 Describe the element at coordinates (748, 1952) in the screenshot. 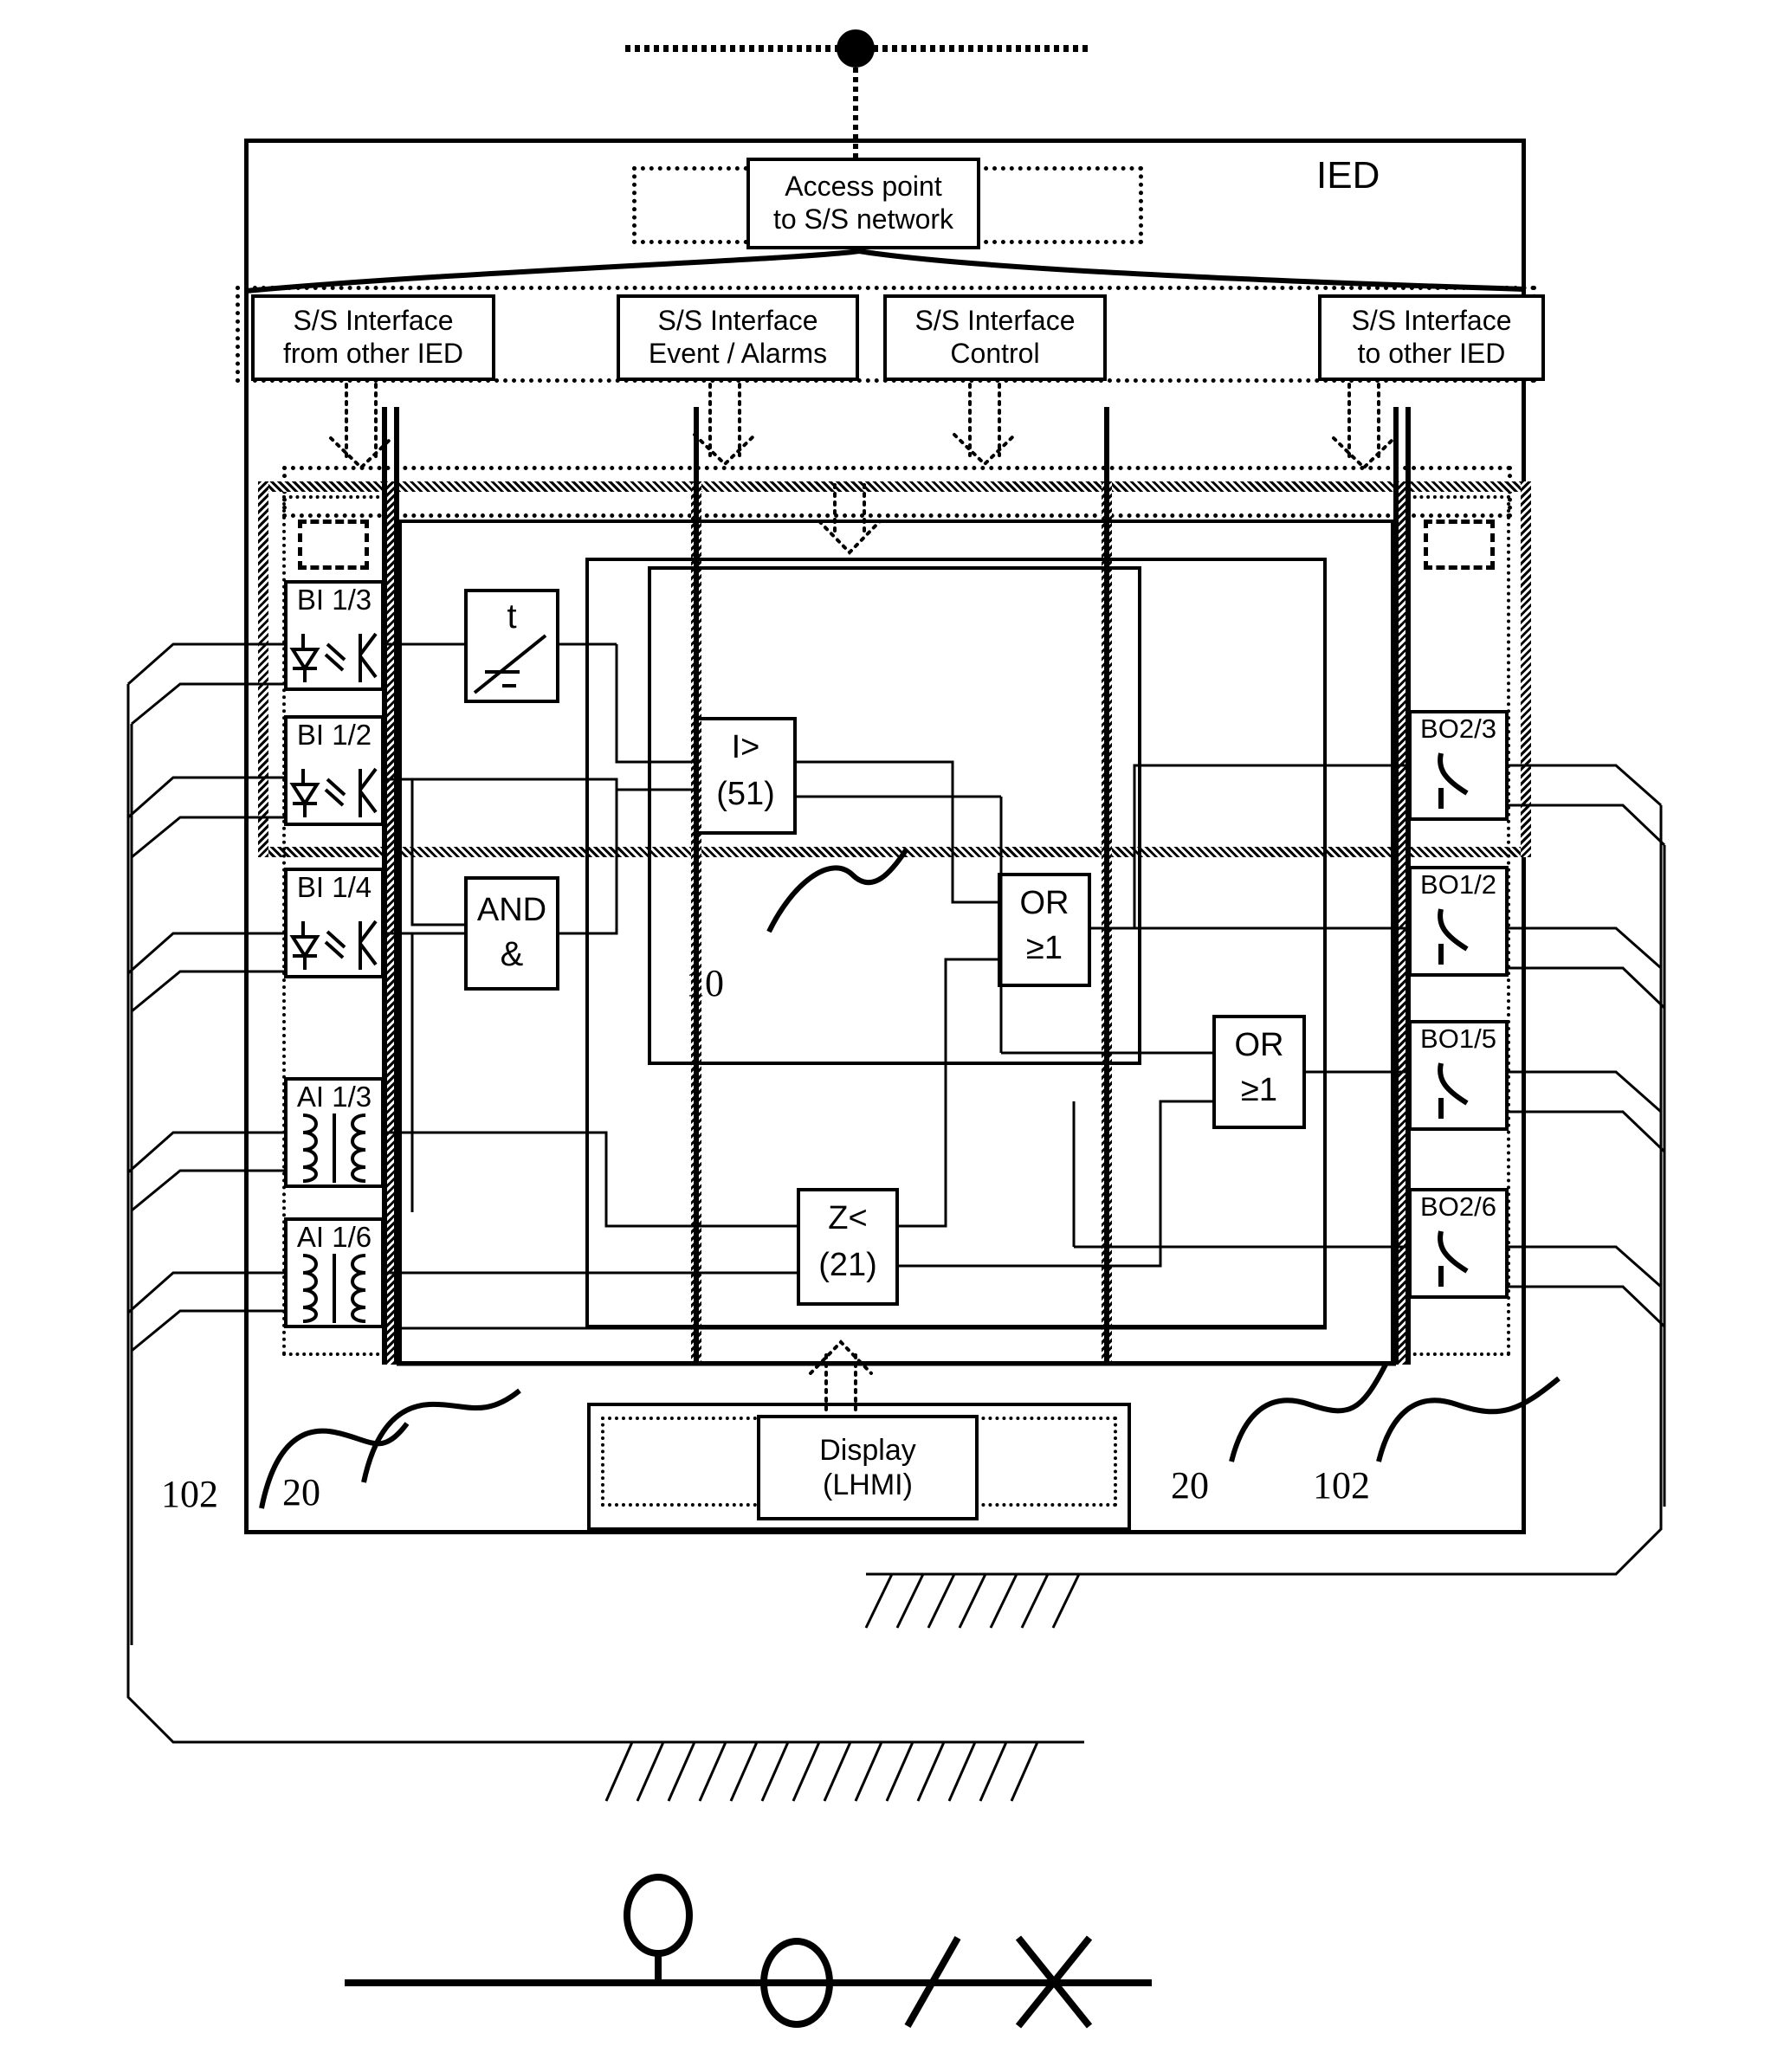

I see `single-line-diagram` at that location.